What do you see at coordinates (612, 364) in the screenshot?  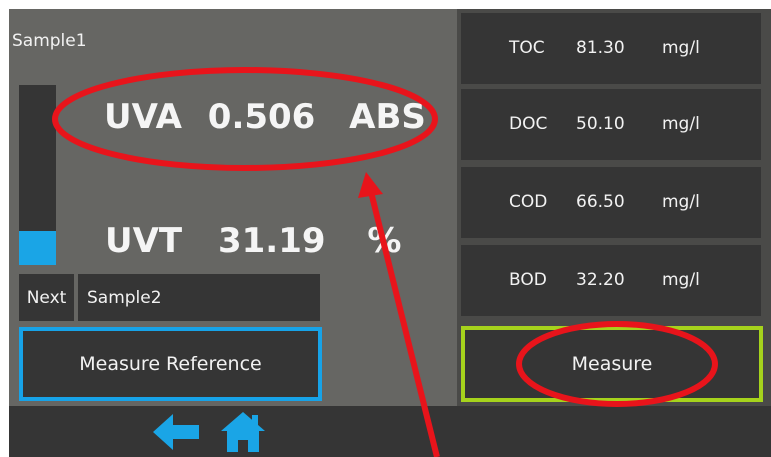 I see `measure-button: Measure` at bounding box center [612, 364].